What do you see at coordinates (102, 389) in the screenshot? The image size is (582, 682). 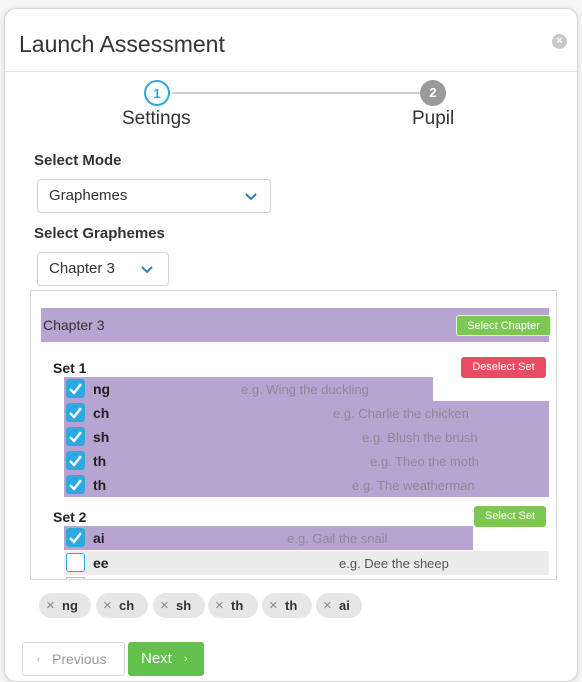 I see `grapheme-name: ng` at bounding box center [102, 389].